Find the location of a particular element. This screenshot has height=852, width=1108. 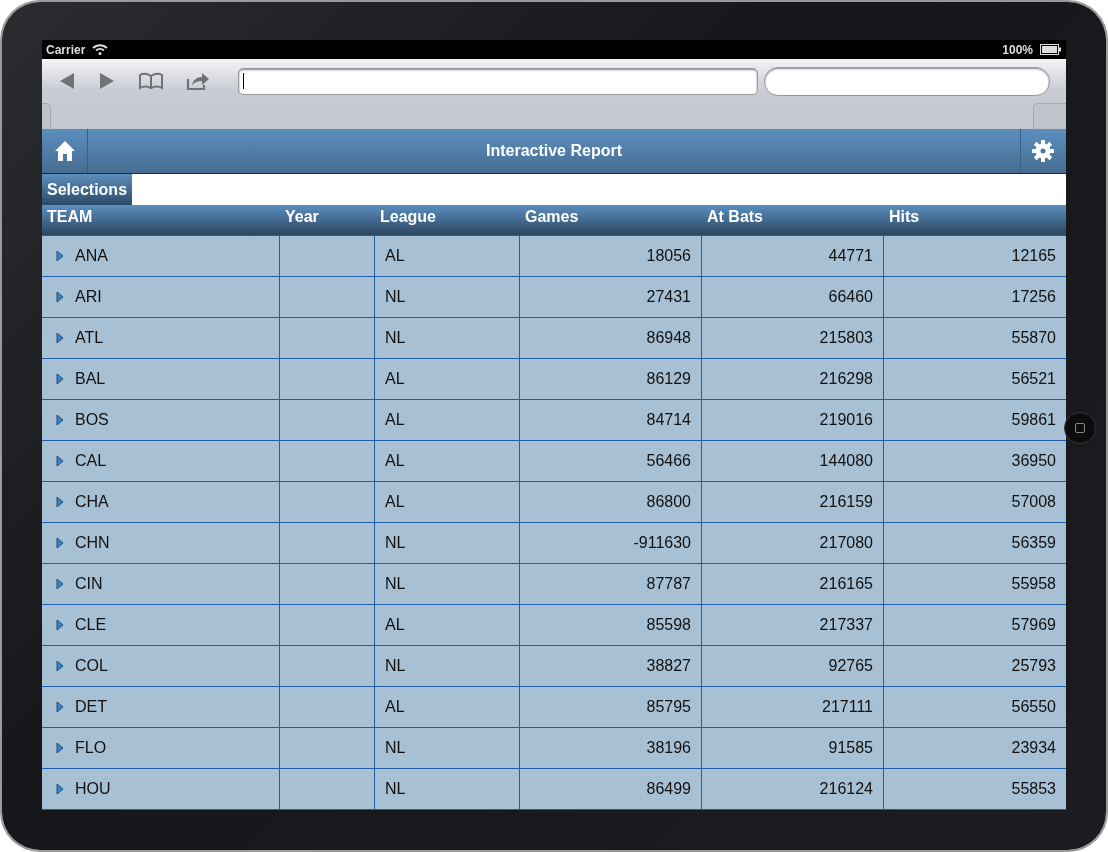

team-name: ARI is located at coordinates (88, 297).